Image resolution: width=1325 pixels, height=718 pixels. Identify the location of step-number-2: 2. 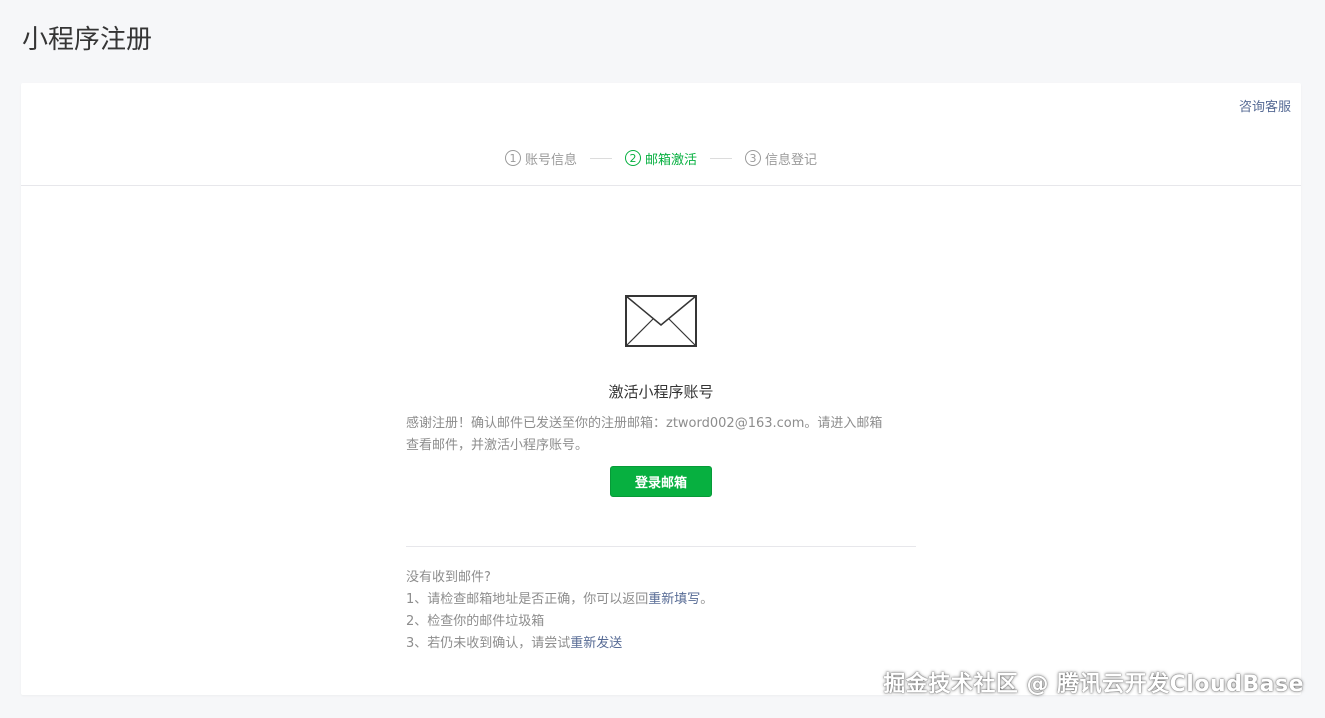
(632, 158).